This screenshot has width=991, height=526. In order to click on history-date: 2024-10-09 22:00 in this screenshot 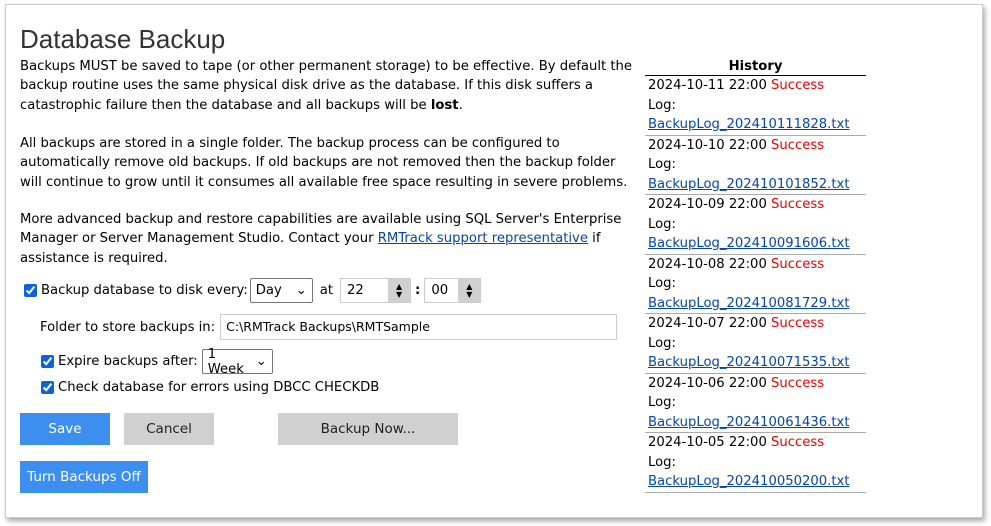, I will do `click(707, 204)`.